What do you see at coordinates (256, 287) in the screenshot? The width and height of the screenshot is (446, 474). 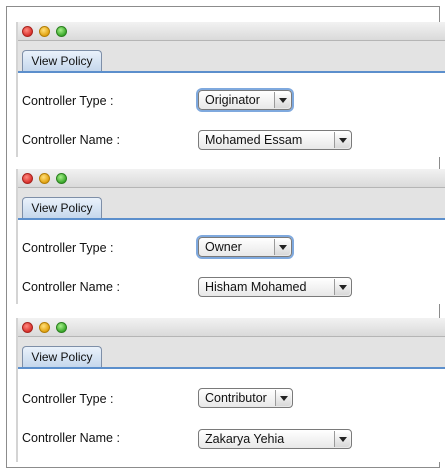 I see `controller-name-value: Hisham Mohamed` at bounding box center [256, 287].